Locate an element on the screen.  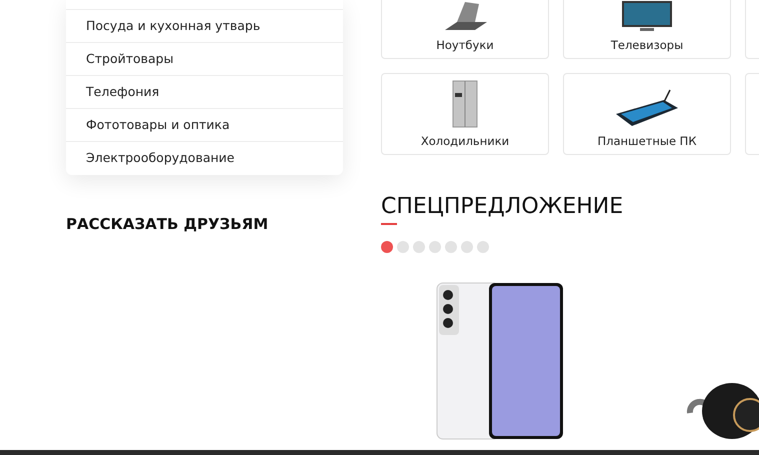
tablet-photo is located at coordinates (647, 108).